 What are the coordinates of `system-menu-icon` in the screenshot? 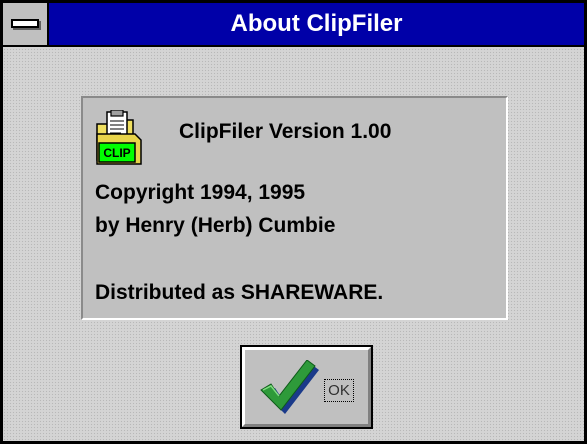 It's located at (25, 23).